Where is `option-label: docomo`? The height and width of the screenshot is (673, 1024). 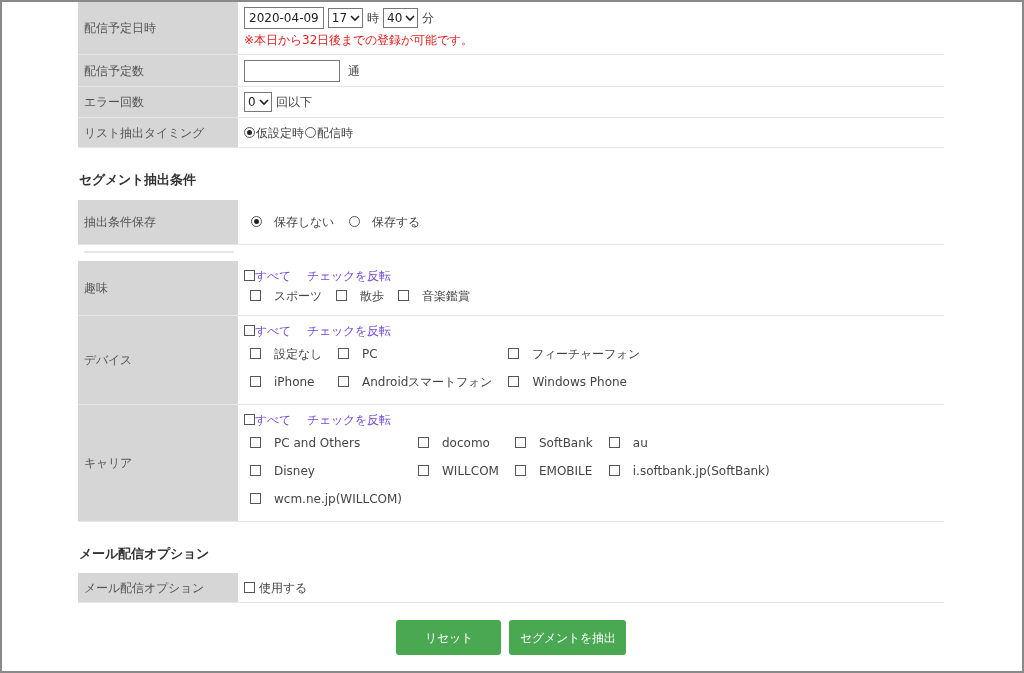
option-label: docomo is located at coordinates (466, 443).